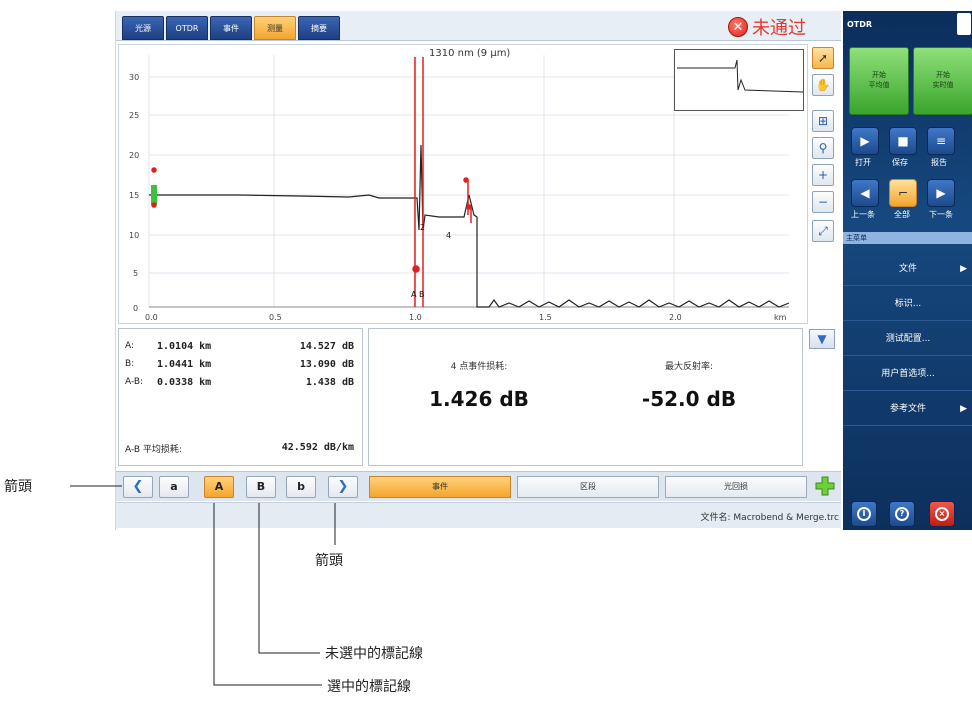 This screenshot has width=972, height=701. What do you see at coordinates (823, 121) in the screenshot?
I see `zoom-area-icon: ⊞` at bounding box center [823, 121].